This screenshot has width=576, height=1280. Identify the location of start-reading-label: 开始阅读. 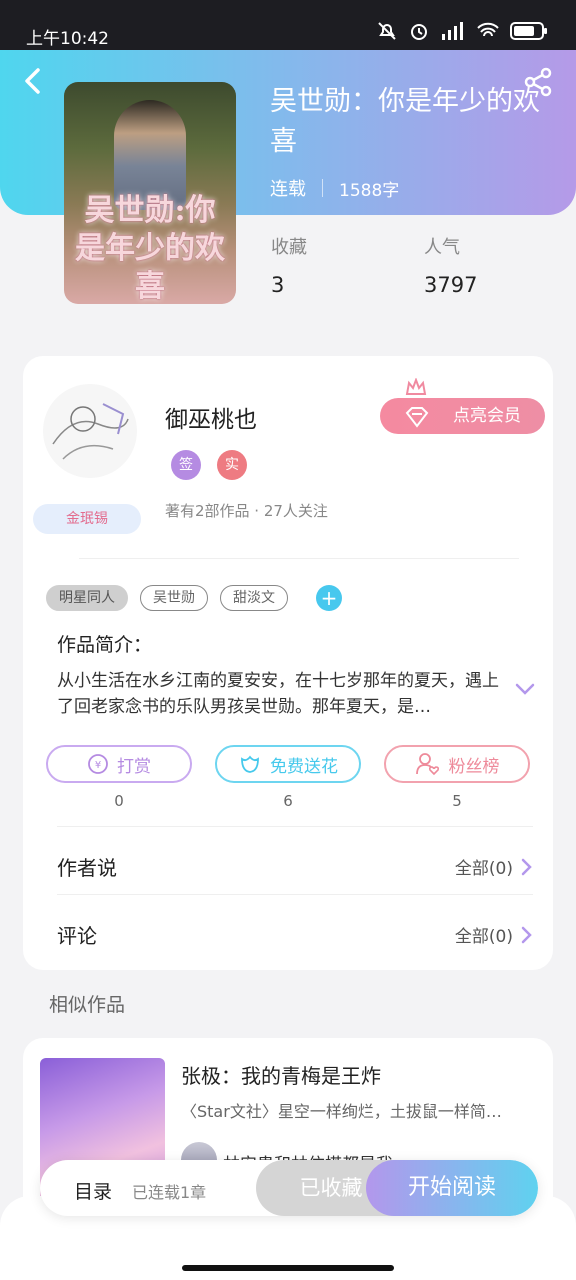
(451, 1187).